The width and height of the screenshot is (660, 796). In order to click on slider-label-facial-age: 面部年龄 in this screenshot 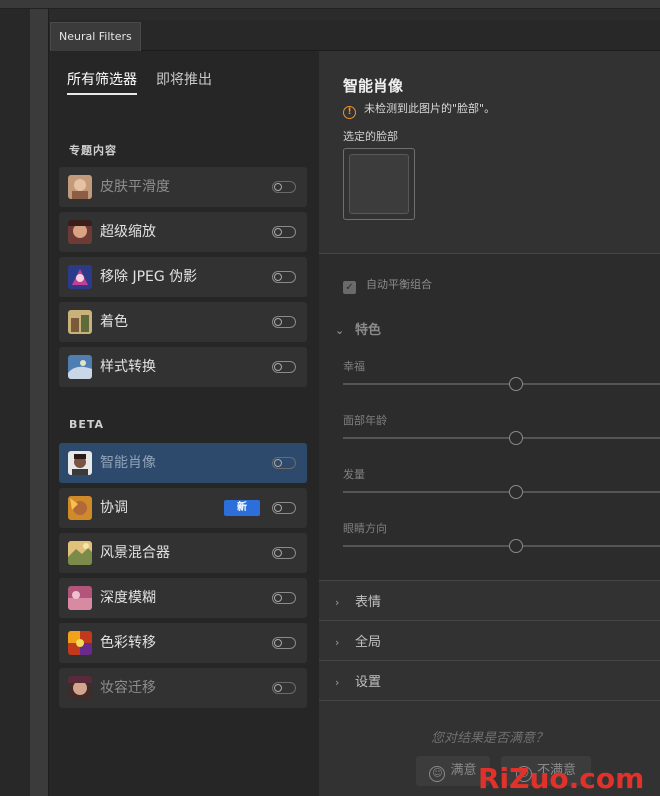, I will do `click(365, 420)`.